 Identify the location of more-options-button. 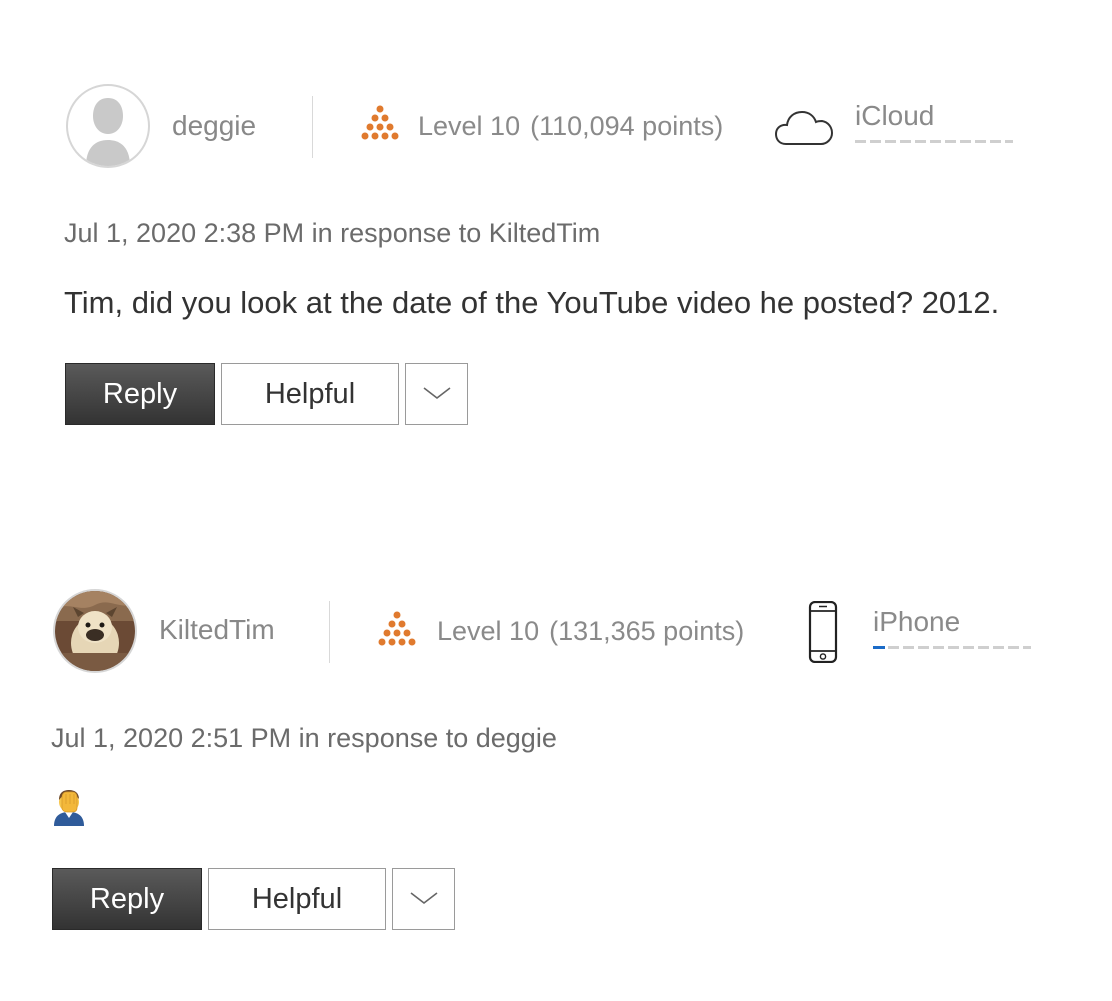
(423, 899).